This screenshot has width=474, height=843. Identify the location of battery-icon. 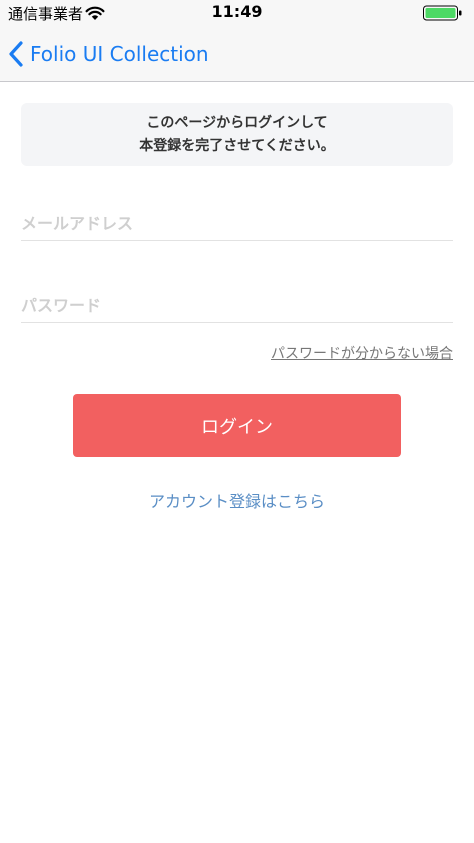
(442, 13).